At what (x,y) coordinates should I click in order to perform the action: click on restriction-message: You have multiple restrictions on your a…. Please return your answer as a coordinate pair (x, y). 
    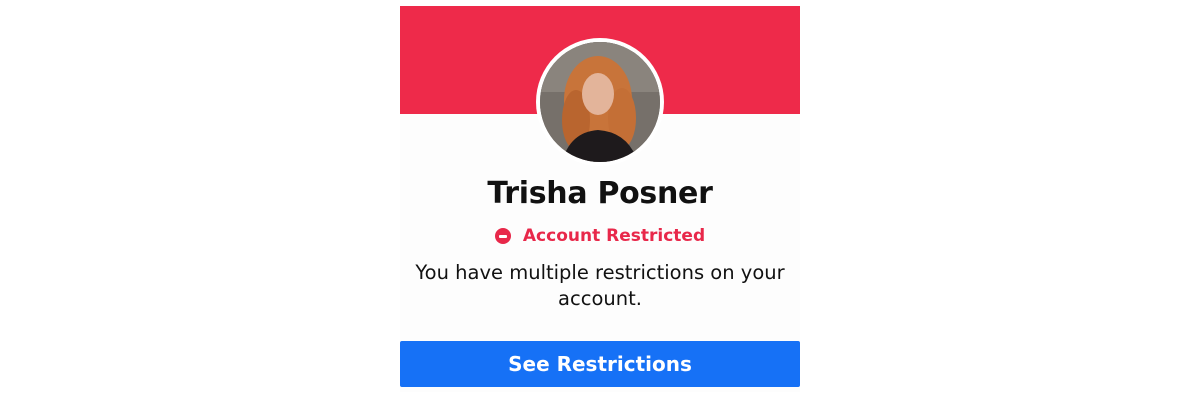
    Looking at the image, I should click on (600, 285).